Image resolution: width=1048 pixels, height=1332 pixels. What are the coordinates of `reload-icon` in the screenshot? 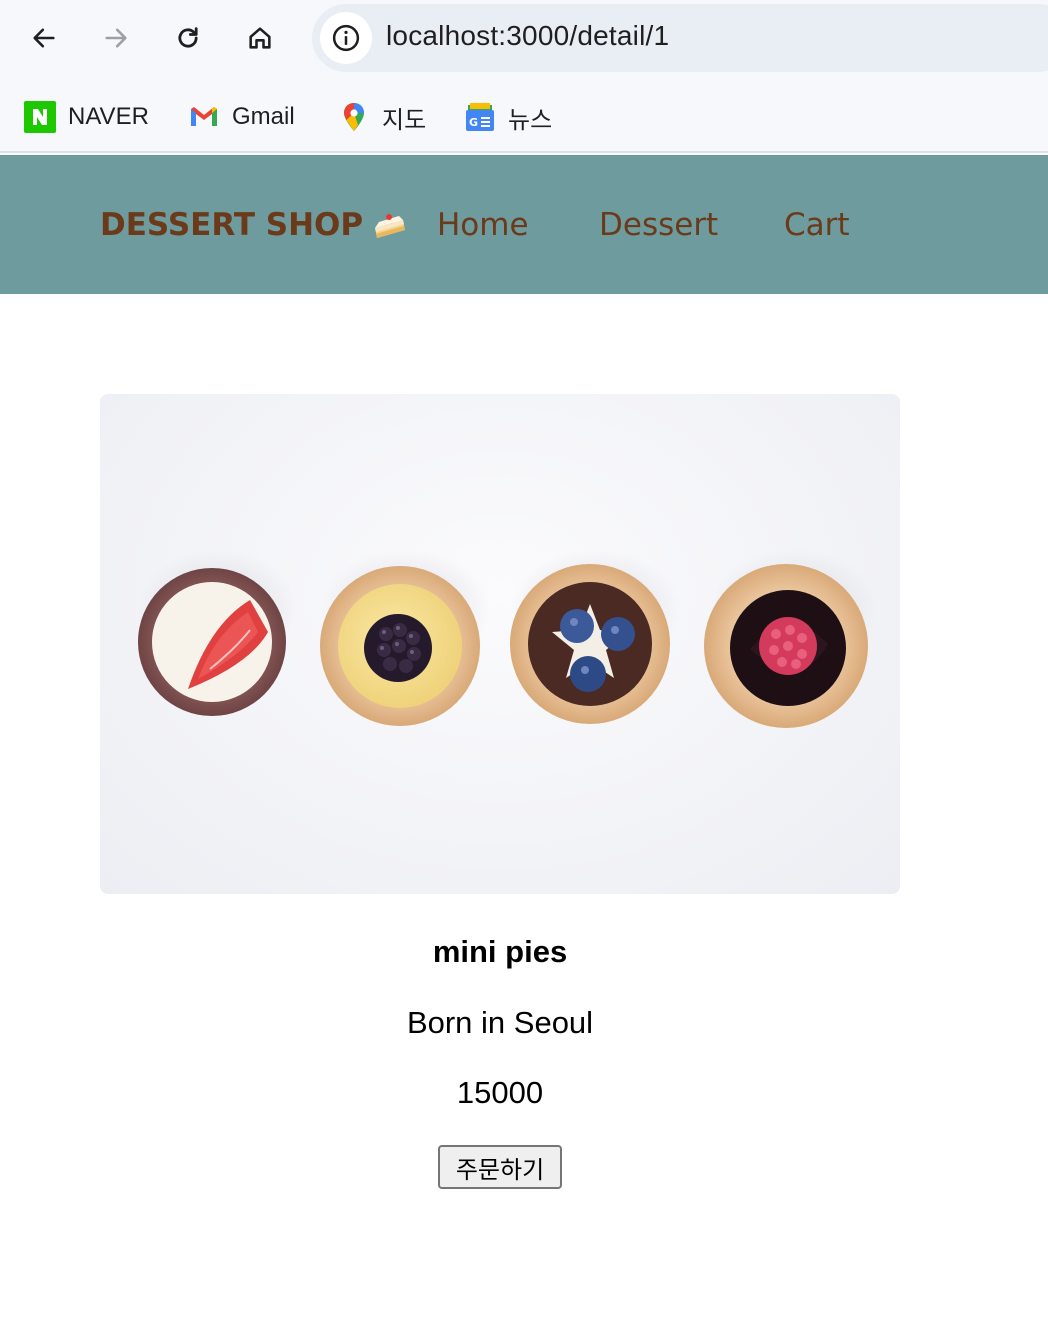 It's located at (188, 37).